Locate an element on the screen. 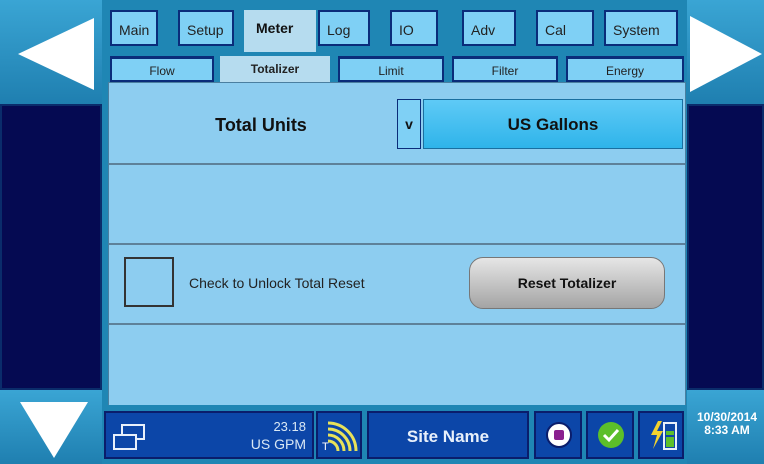  reset-totalizer-button: Reset Totalizer is located at coordinates (567, 283).